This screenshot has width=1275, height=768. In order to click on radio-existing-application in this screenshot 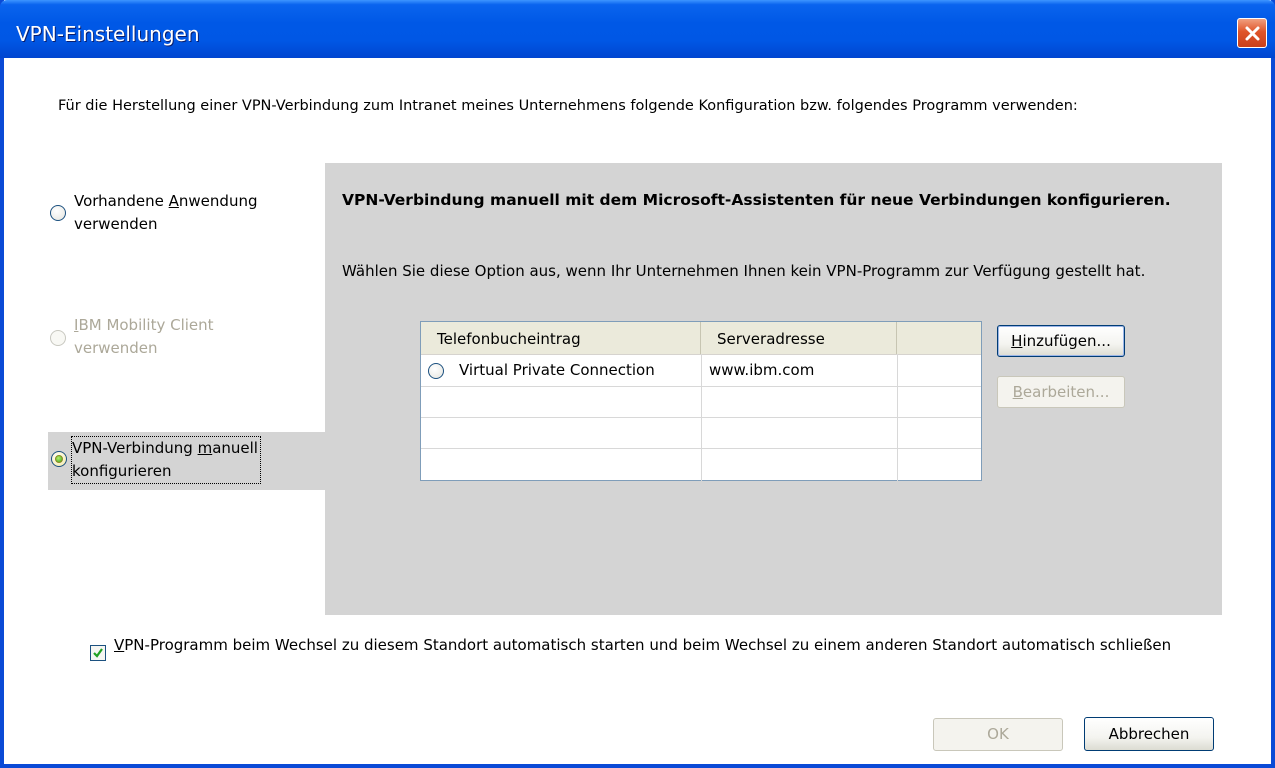, I will do `click(58, 213)`.